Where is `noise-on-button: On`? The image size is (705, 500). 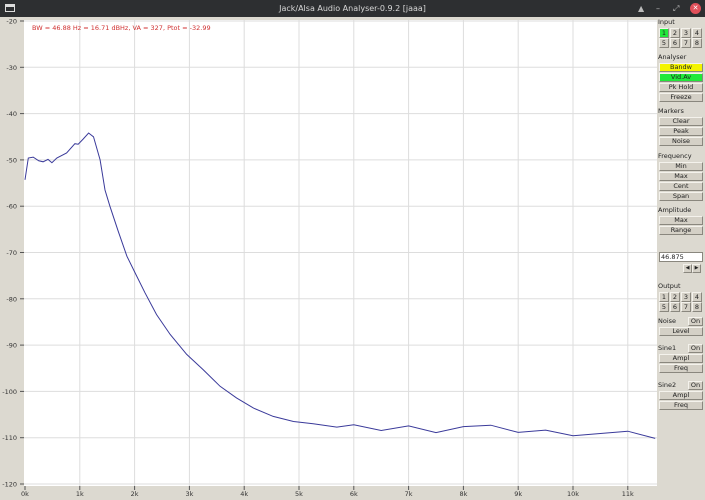 noise-on-button: On is located at coordinates (695, 321).